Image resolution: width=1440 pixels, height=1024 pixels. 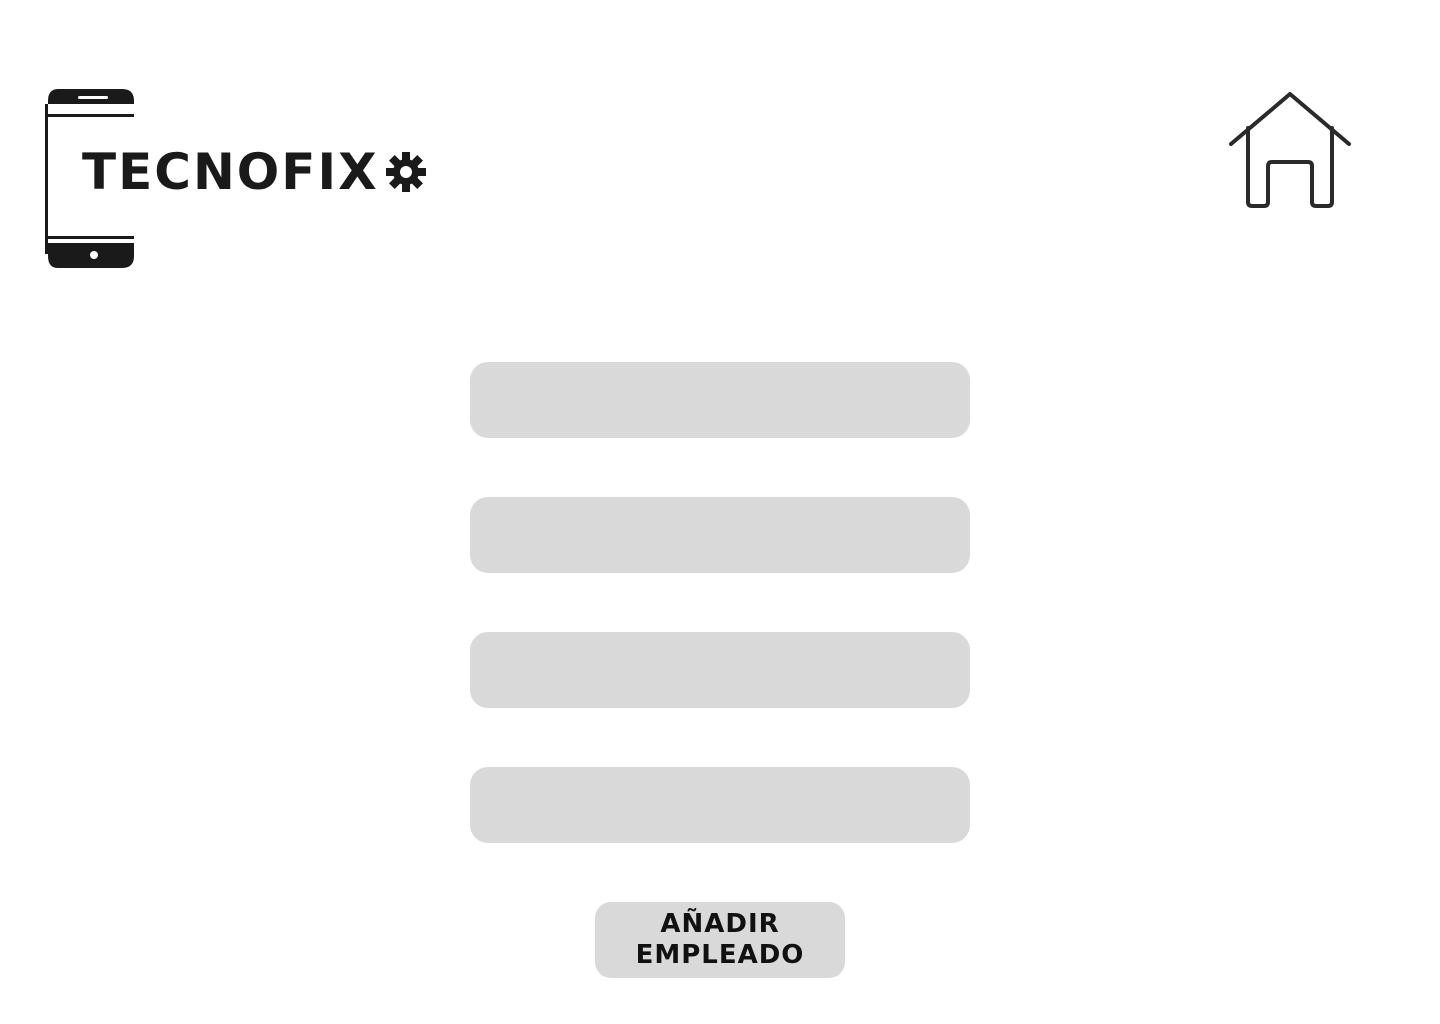 What do you see at coordinates (720, 955) in the screenshot?
I see `add-employee-label-line2: EMPLEADO` at bounding box center [720, 955].